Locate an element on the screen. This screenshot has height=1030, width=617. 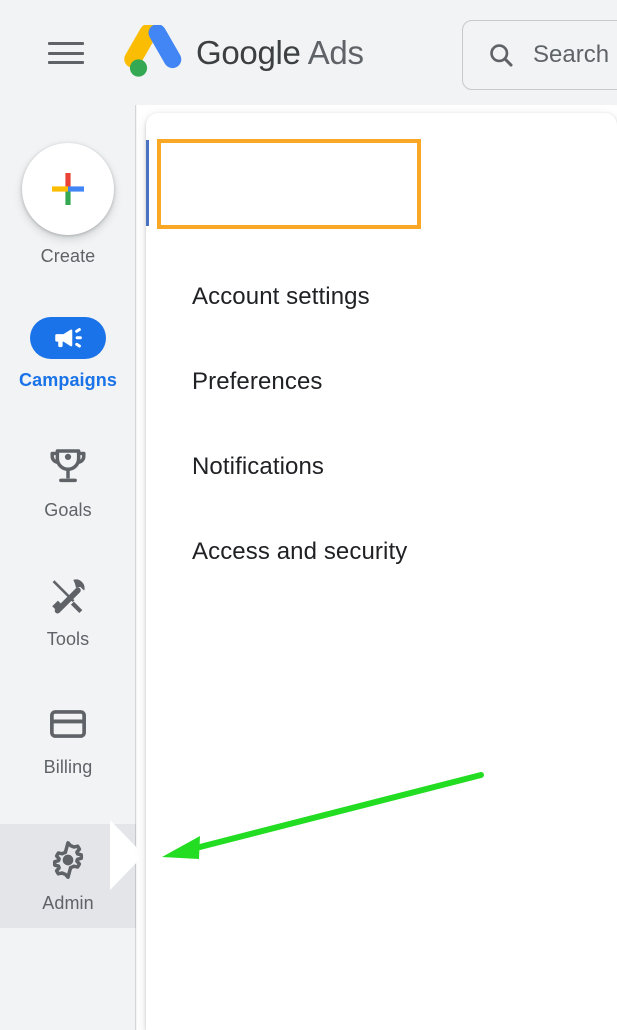
sidebar-item-create: Create is located at coordinates (68, 205).